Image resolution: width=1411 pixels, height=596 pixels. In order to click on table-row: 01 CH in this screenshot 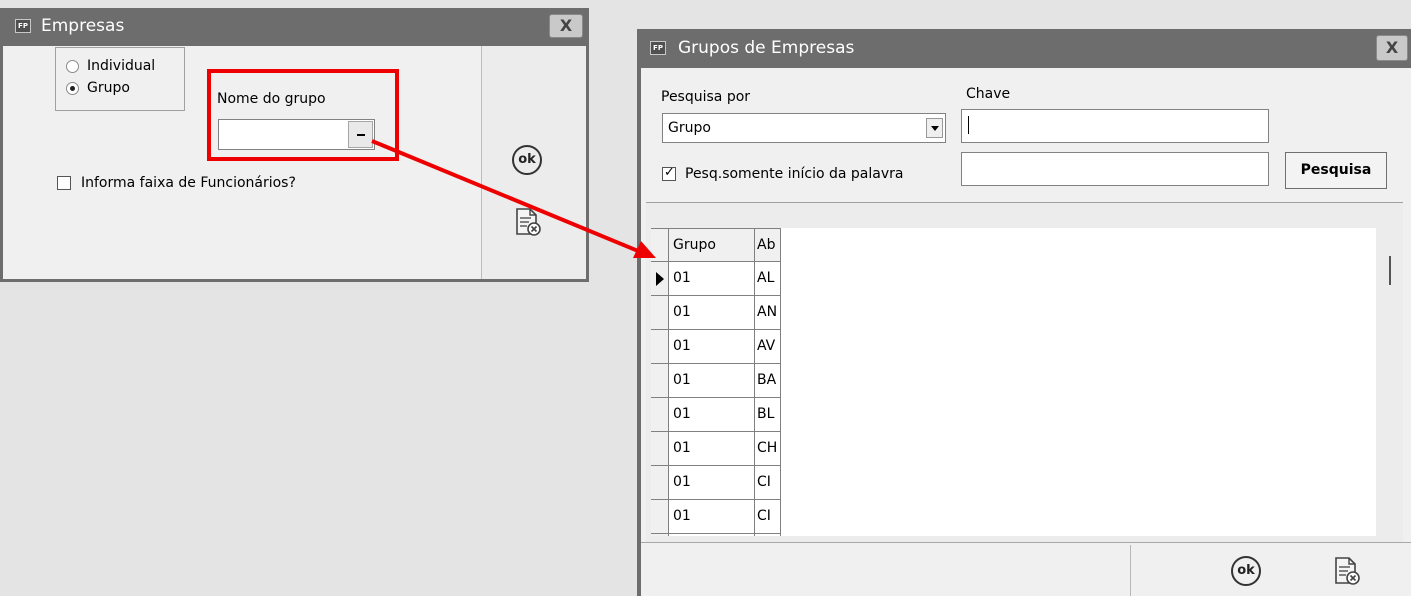, I will do `click(716, 449)`.